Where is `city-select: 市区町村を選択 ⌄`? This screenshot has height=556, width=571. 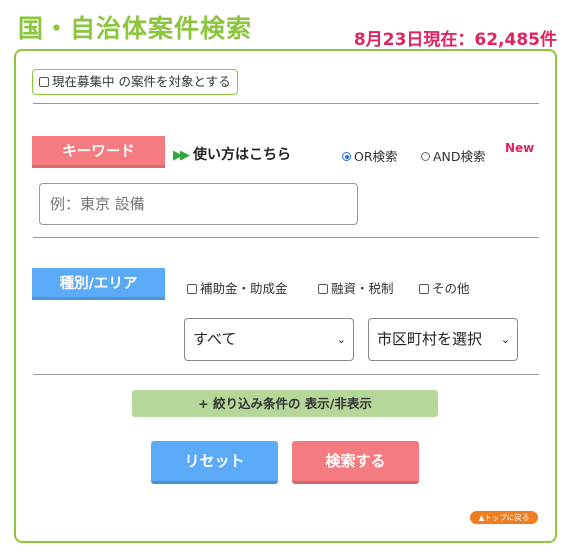
city-select: 市区町村を選択 ⌄ is located at coordinates (443, 339).